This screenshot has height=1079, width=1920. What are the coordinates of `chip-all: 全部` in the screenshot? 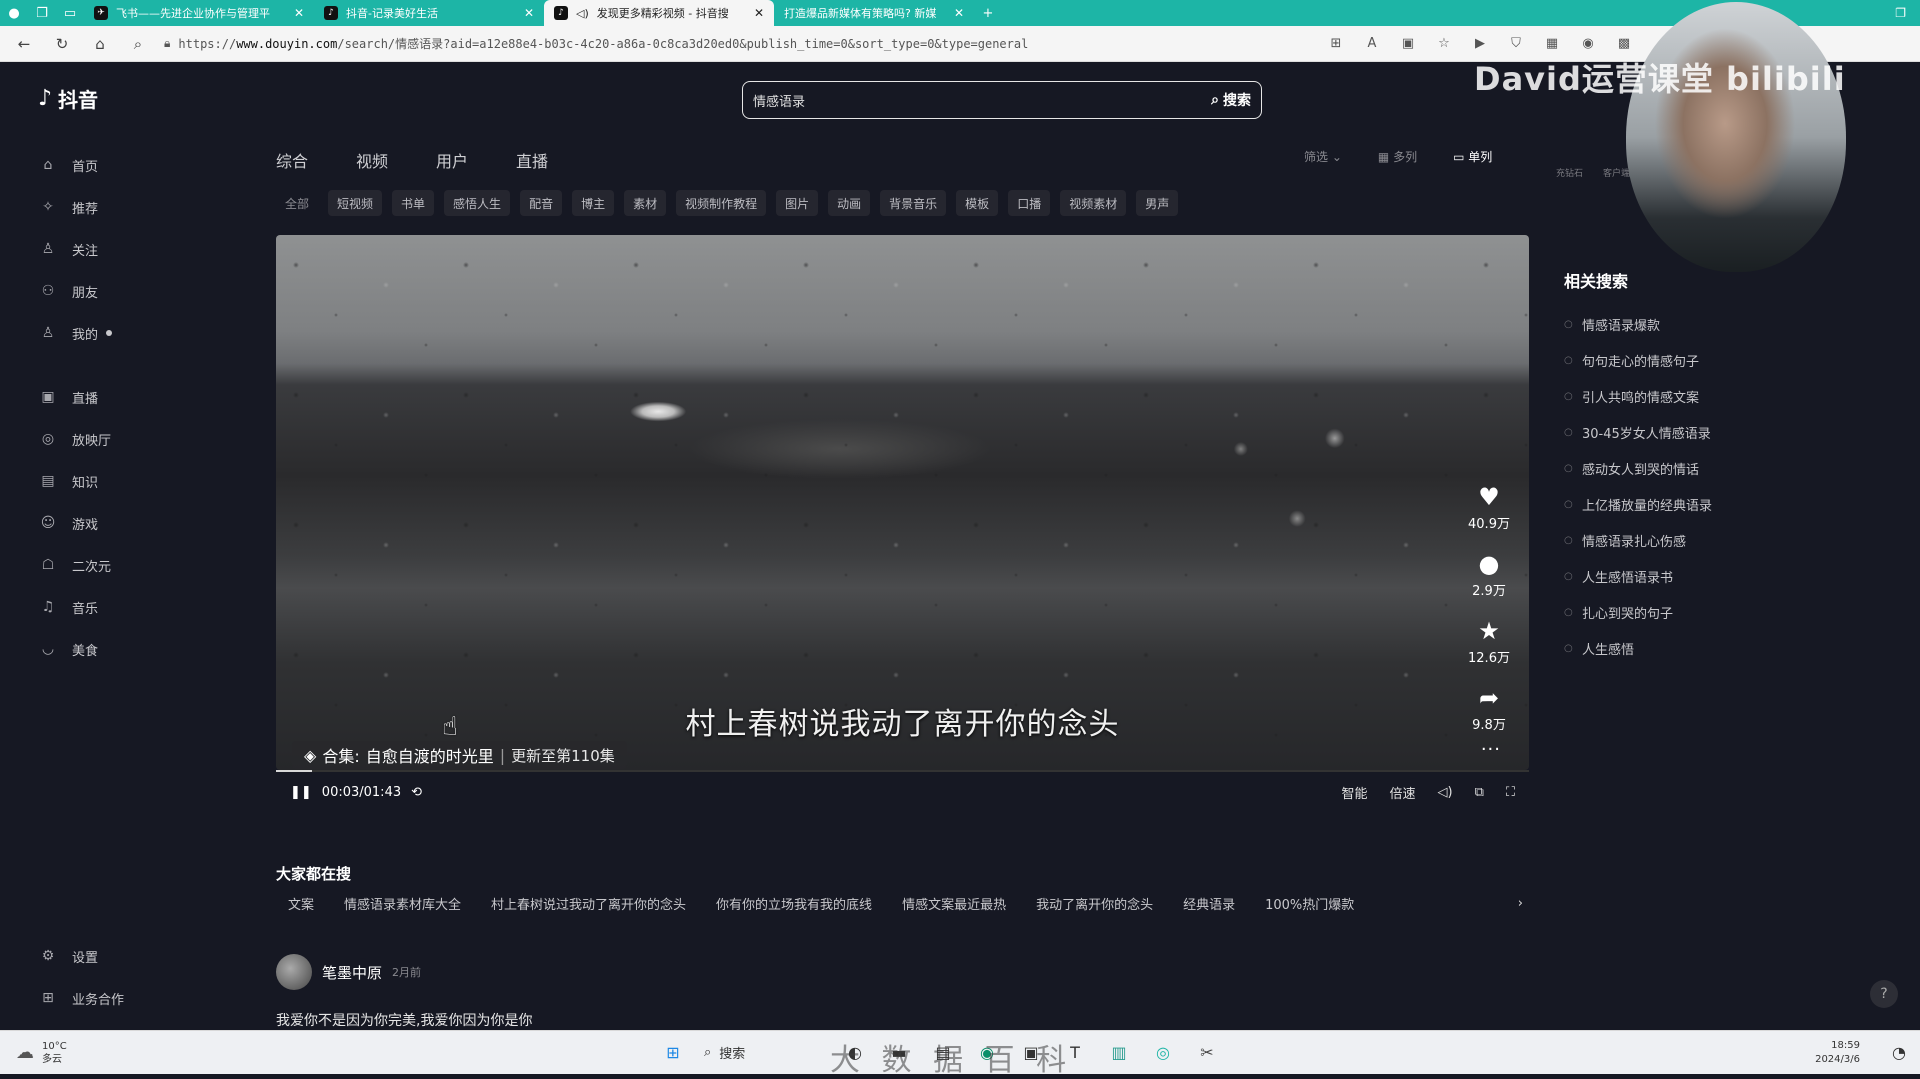 It's located at (297, 203).